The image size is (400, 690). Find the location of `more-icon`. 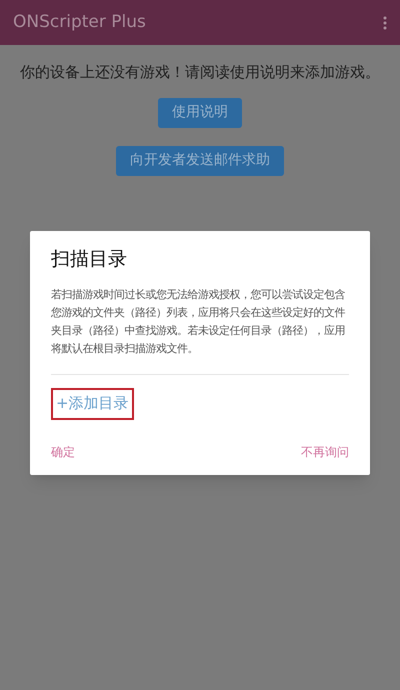

more-icon is located at coordinates (385, 23).